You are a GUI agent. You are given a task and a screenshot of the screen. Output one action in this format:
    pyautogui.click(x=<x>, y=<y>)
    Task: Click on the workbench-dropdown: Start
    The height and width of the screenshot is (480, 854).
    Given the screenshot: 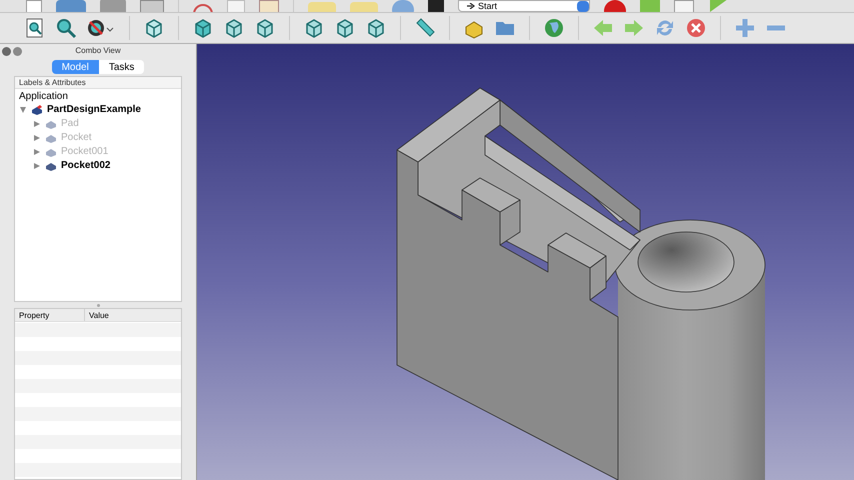 What is the action you would take?
    pyautogui.click(x=524, y=6)
    